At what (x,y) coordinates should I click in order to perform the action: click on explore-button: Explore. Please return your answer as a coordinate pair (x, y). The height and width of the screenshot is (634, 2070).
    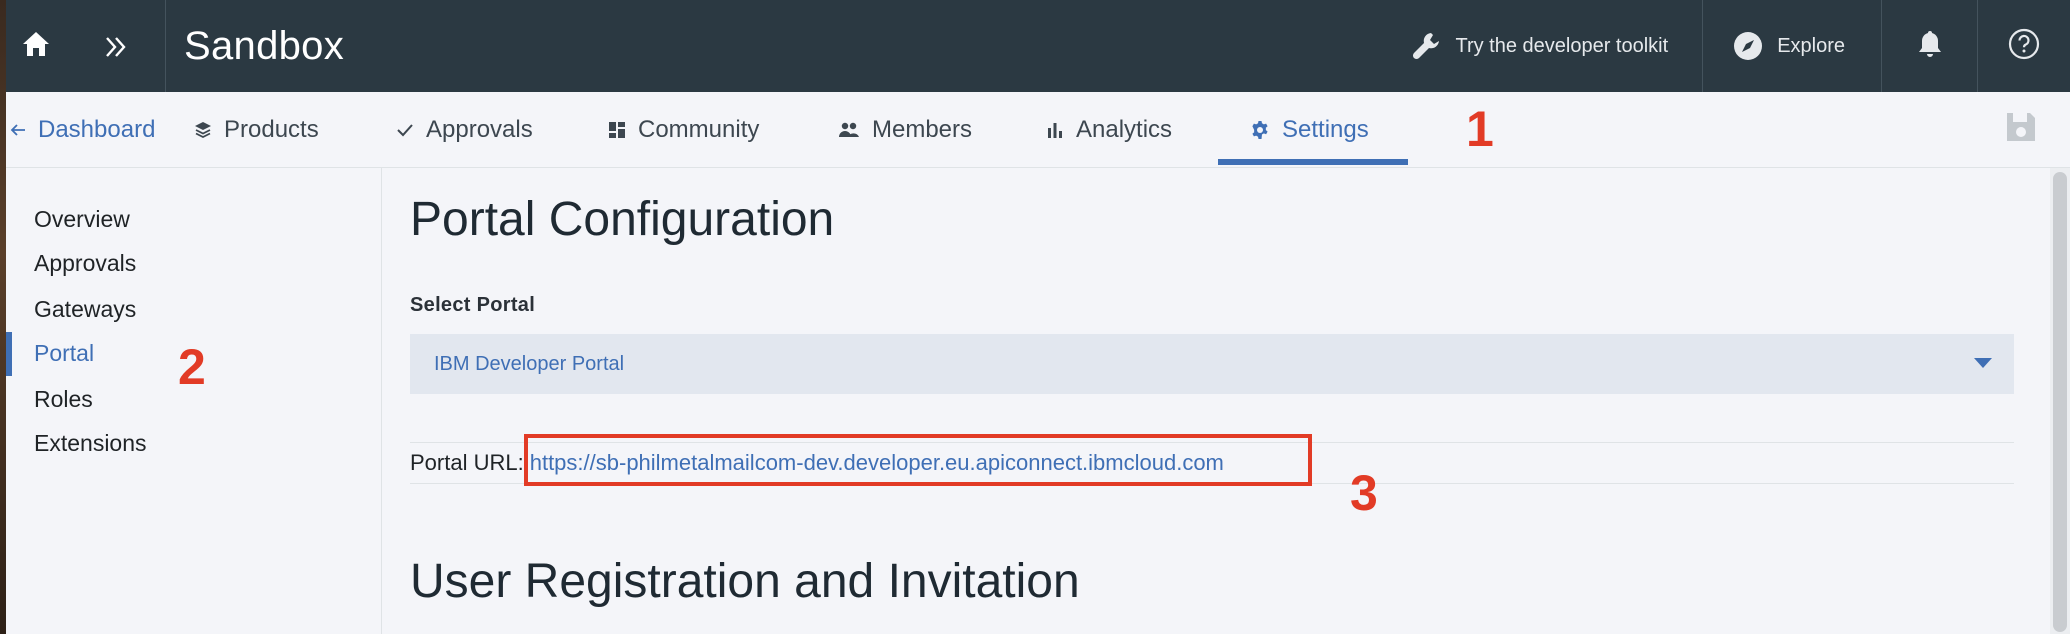
    Looking at the image, I should click on (1792, 46).